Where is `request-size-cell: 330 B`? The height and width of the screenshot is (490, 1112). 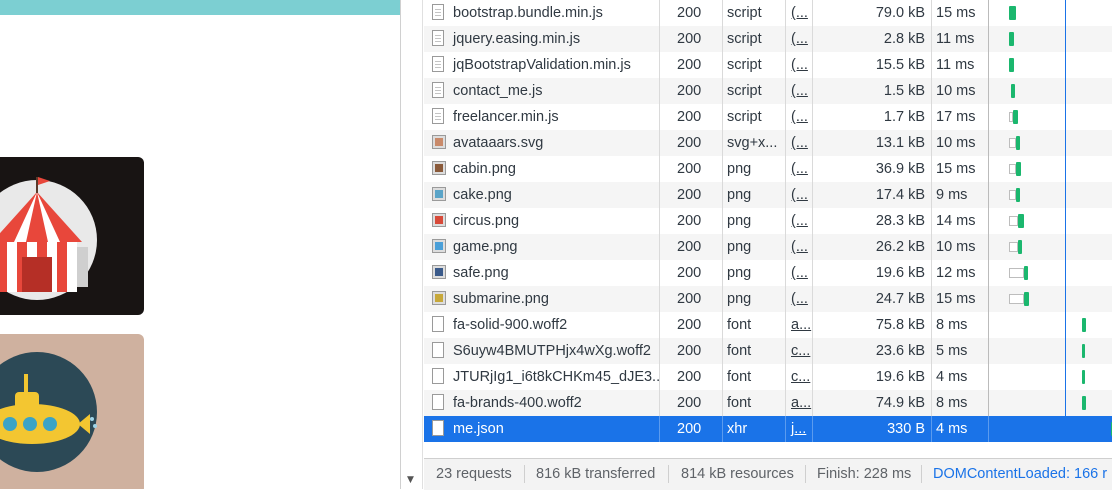 request-size-cell: 330 B is located at coordinates (872, 429).